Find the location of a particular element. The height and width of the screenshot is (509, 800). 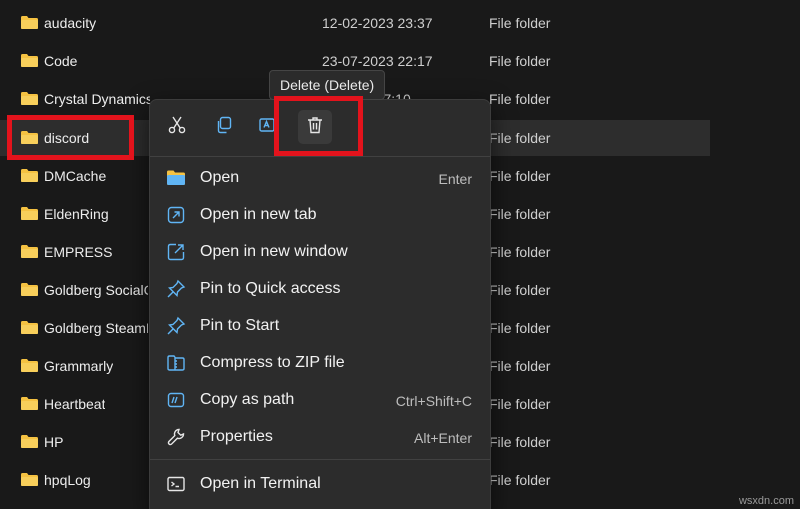

file-name: DMCache is located at coordinates (75, 176).